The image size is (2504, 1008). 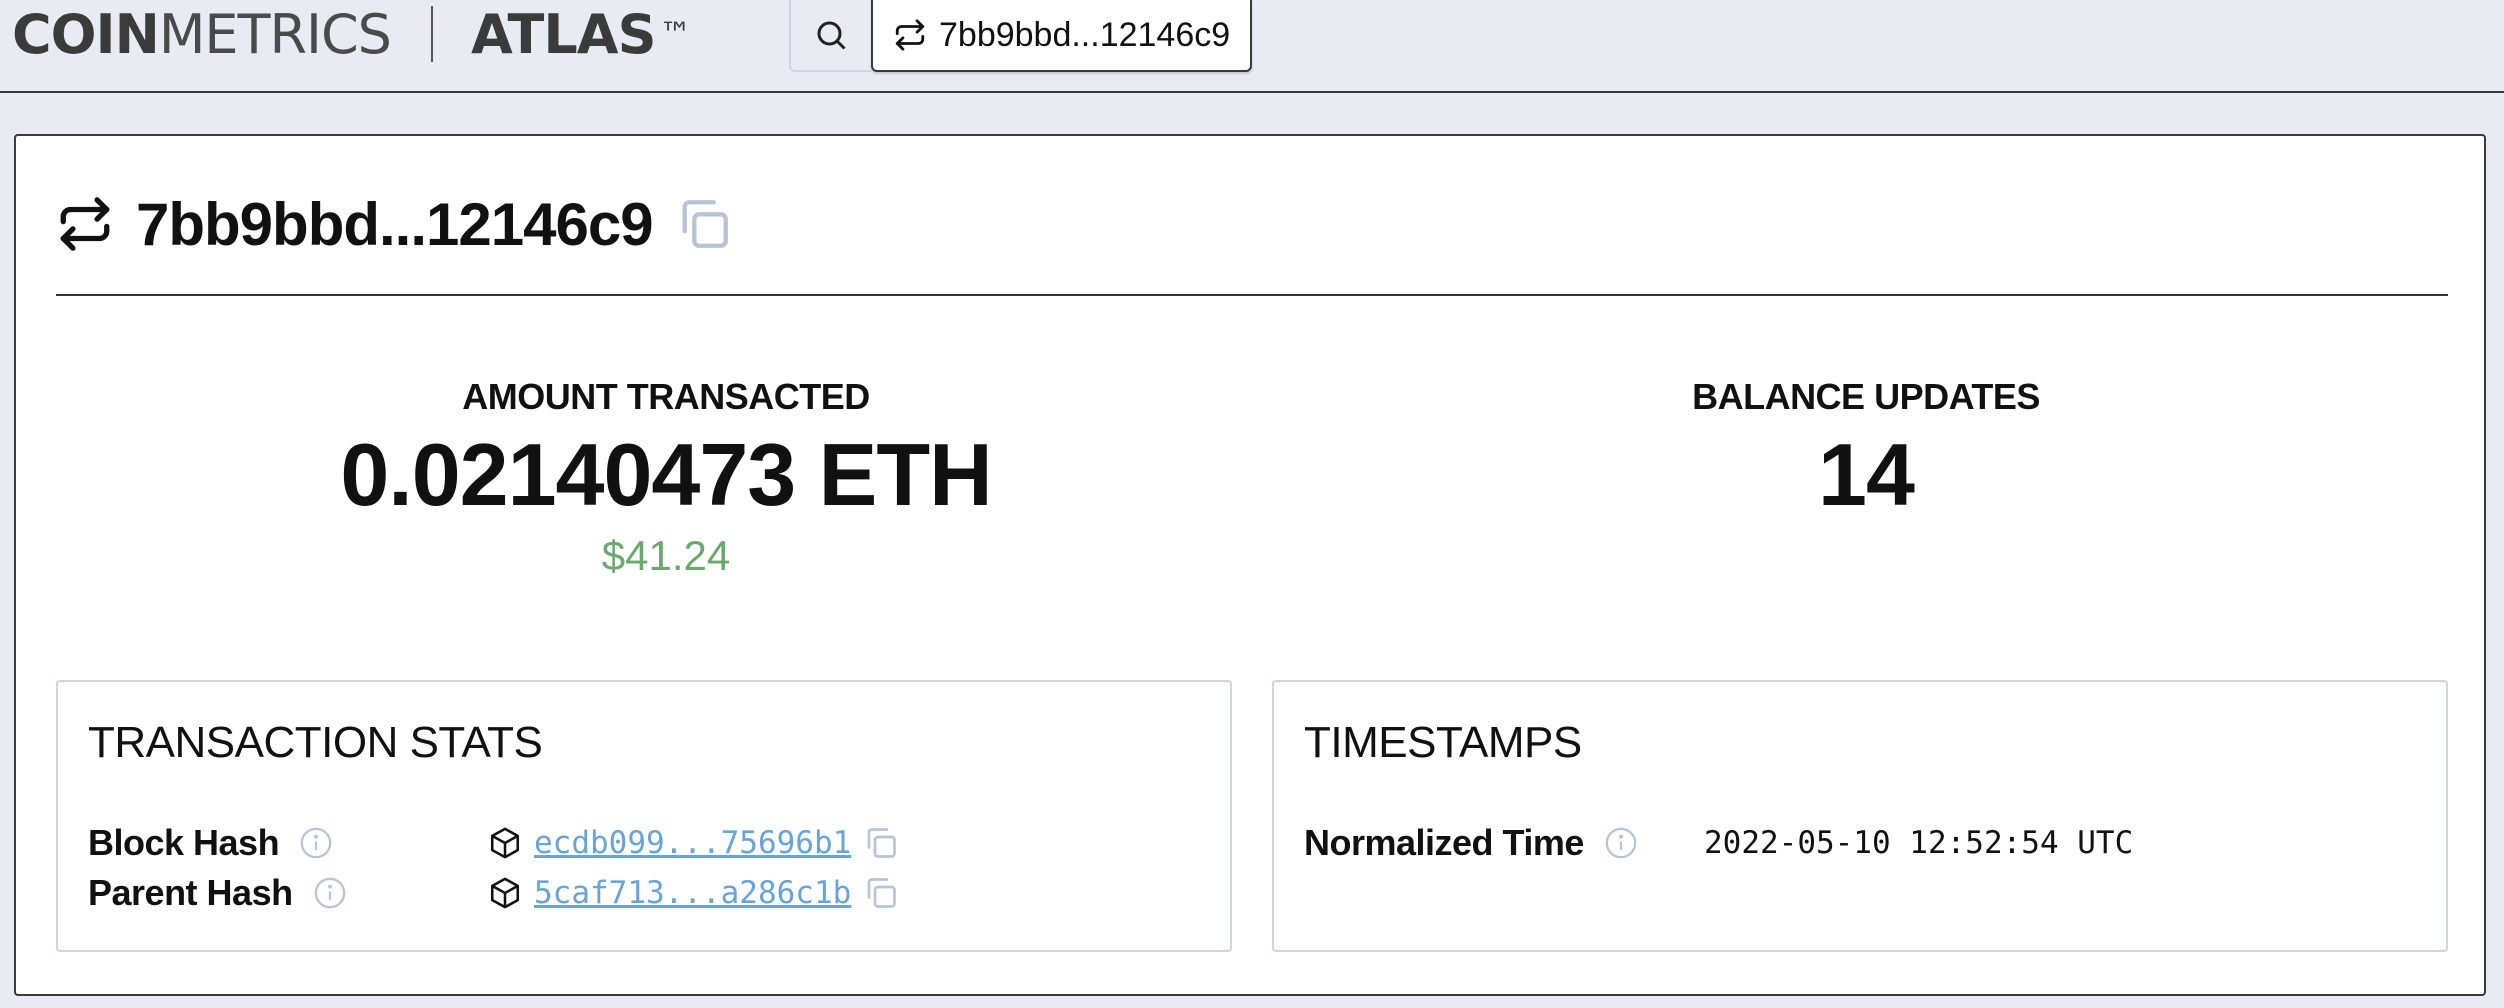 I want to click on parent-hash-row: Parent Hash, so click(x=217, y=893).